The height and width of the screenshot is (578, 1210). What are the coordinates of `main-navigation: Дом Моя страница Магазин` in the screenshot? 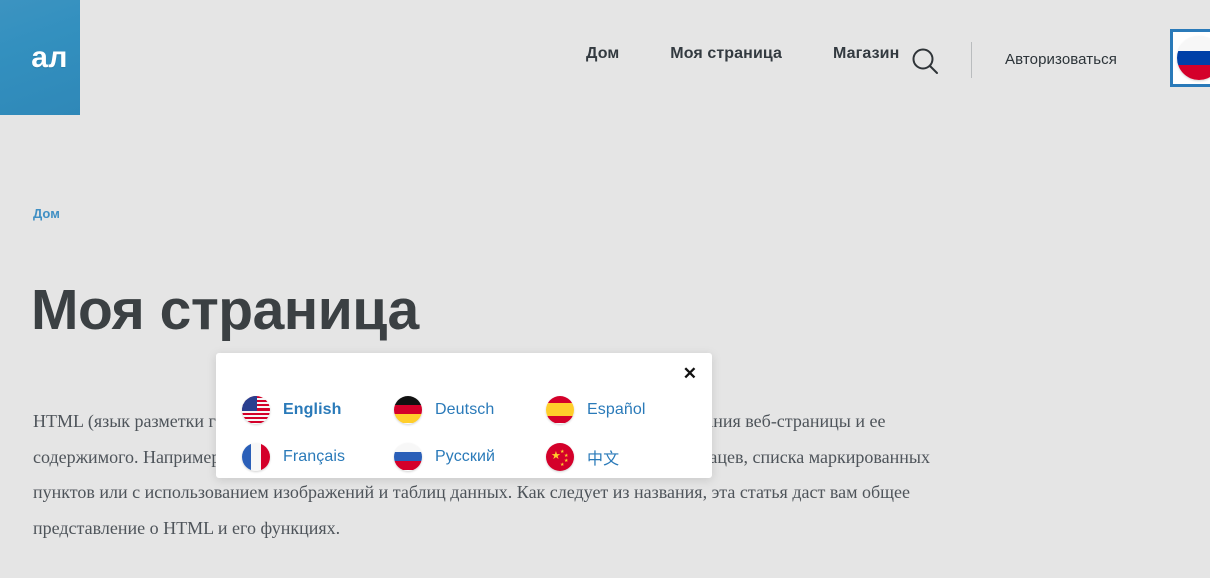 It's located at (742, 54).